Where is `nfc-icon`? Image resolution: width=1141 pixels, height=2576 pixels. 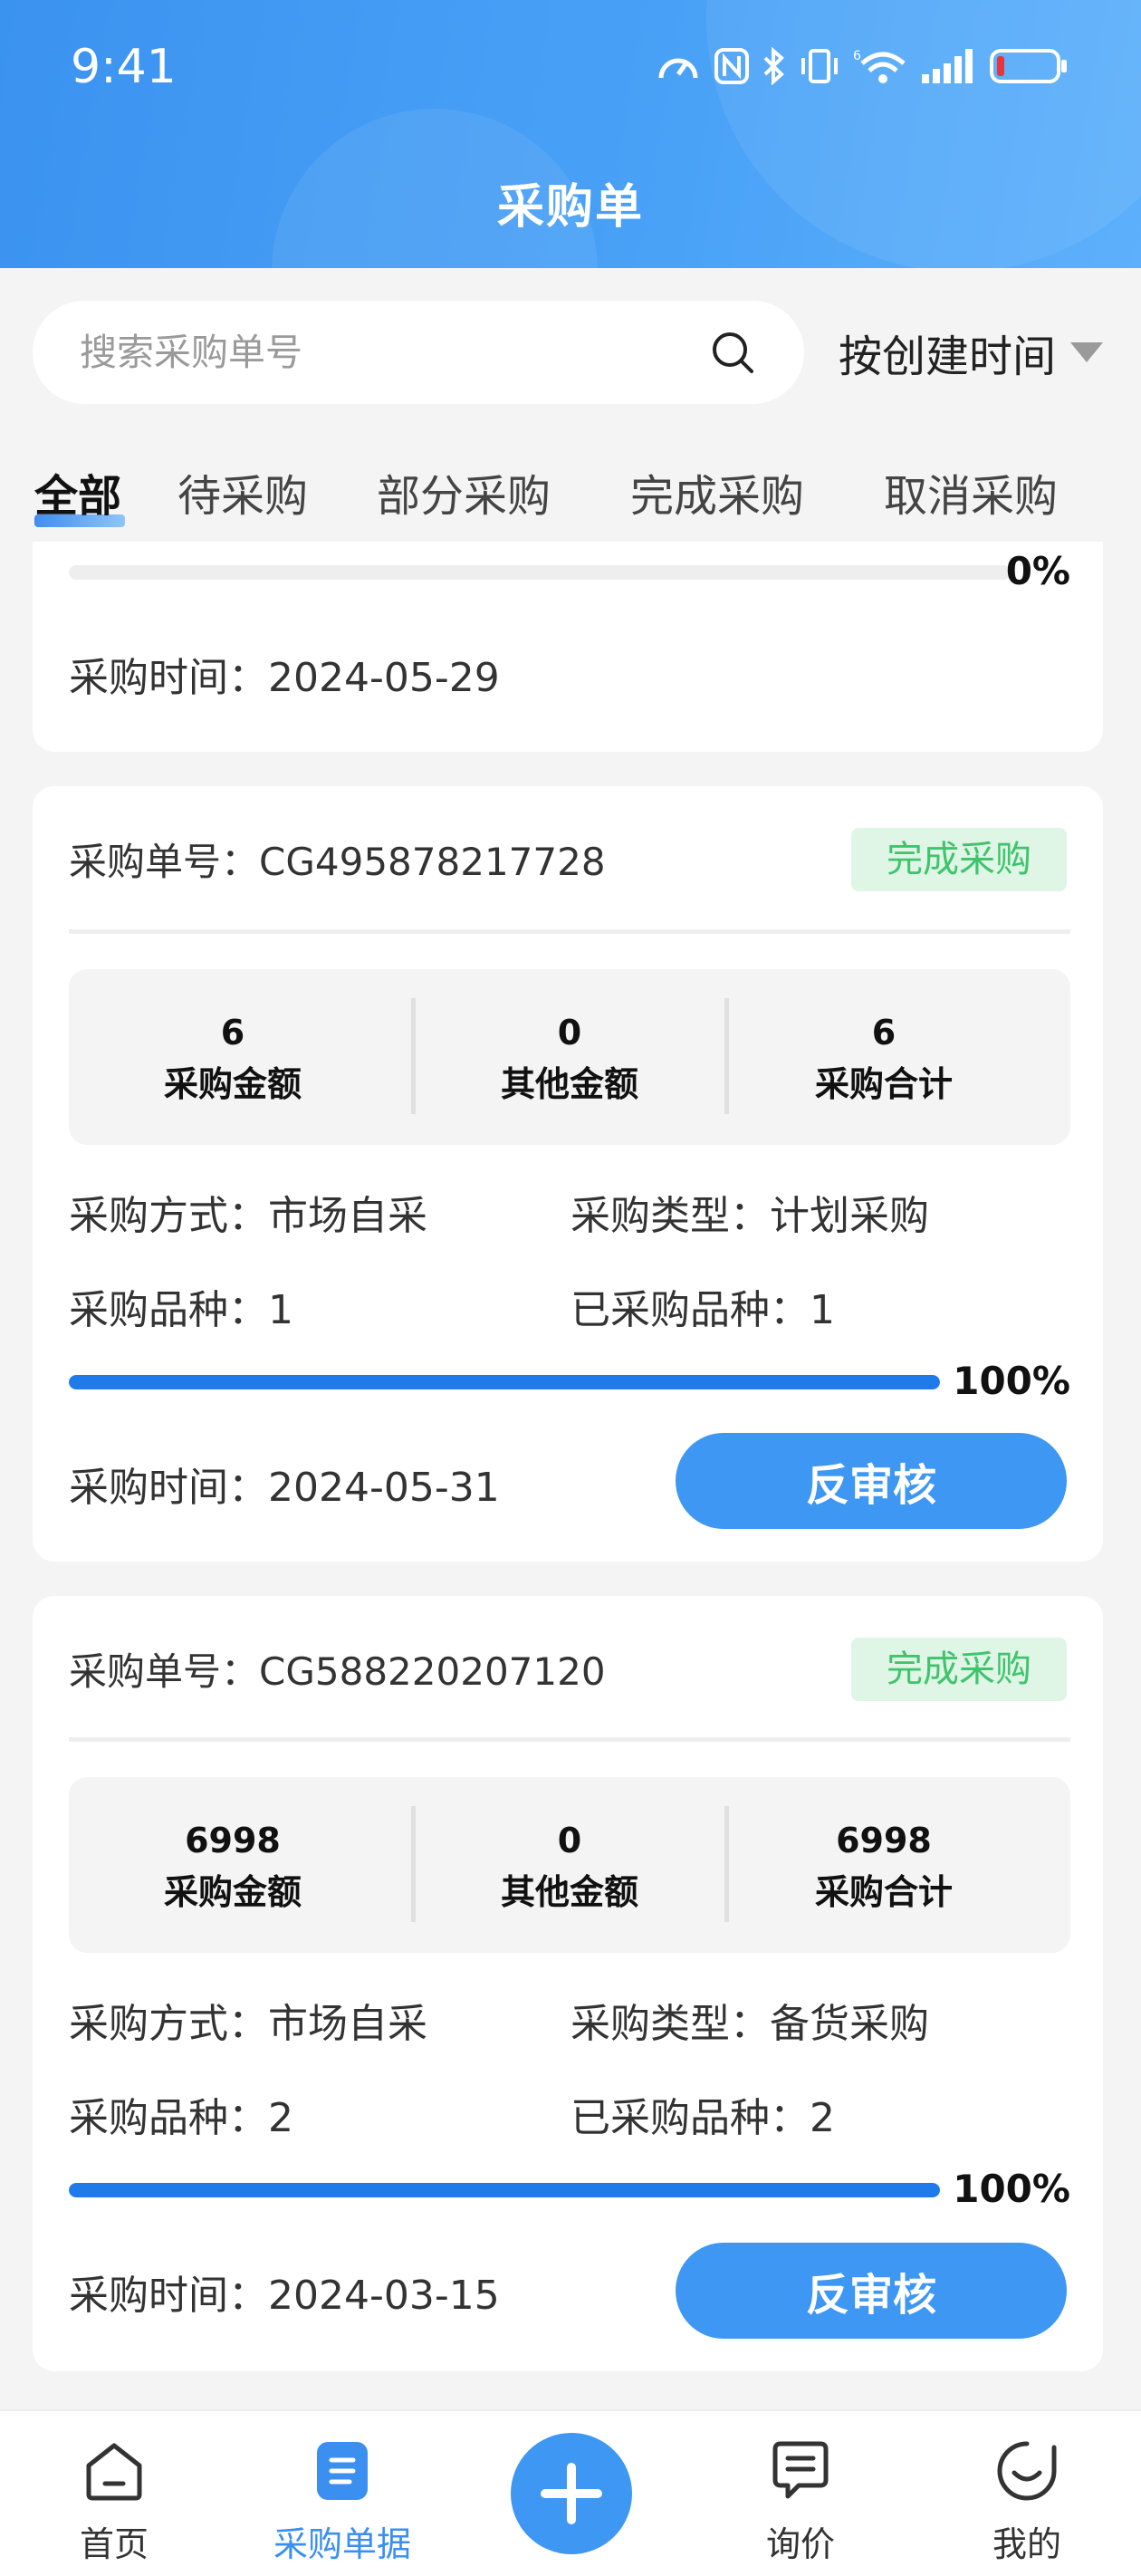
nfc-icon is located at coordinates (731, 66).